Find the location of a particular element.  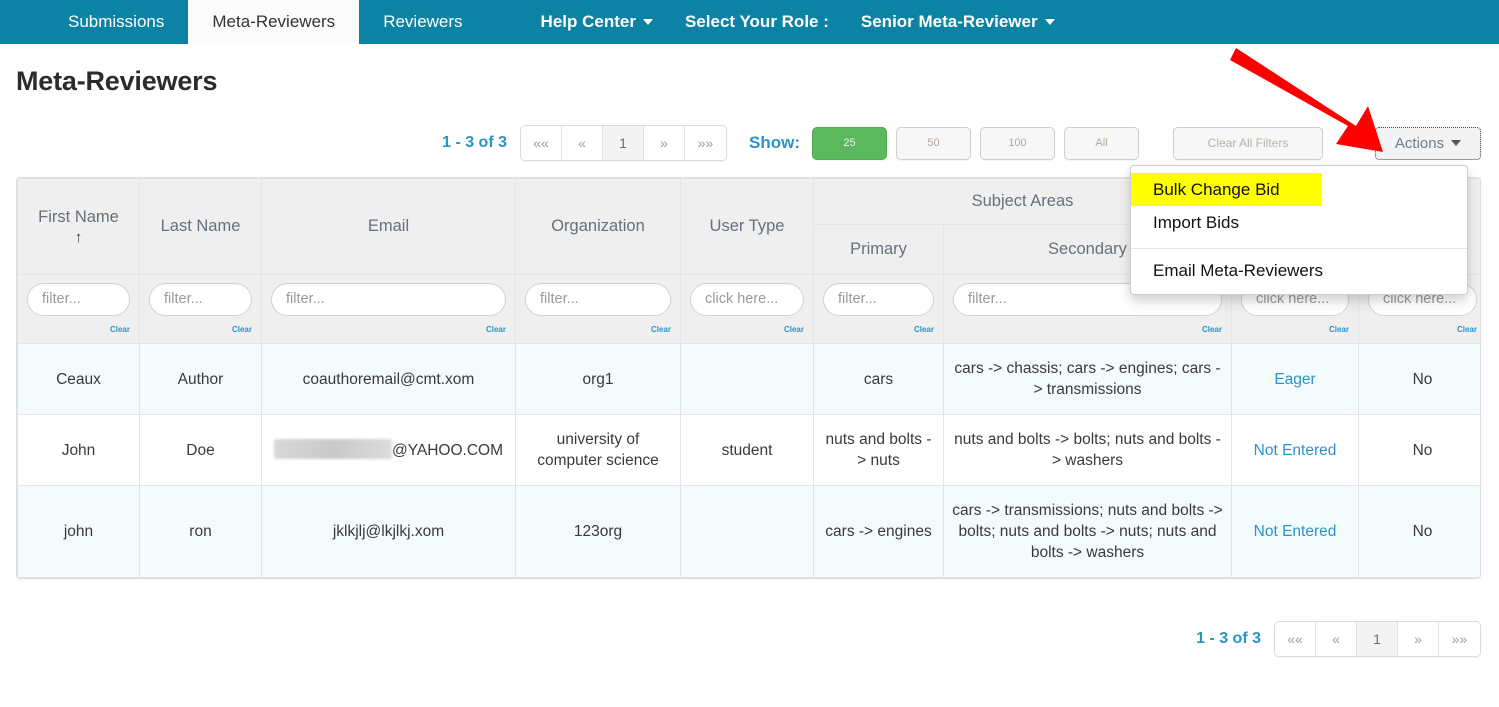

cell-first-name: Ceaux is located at coordinates (78, 379).